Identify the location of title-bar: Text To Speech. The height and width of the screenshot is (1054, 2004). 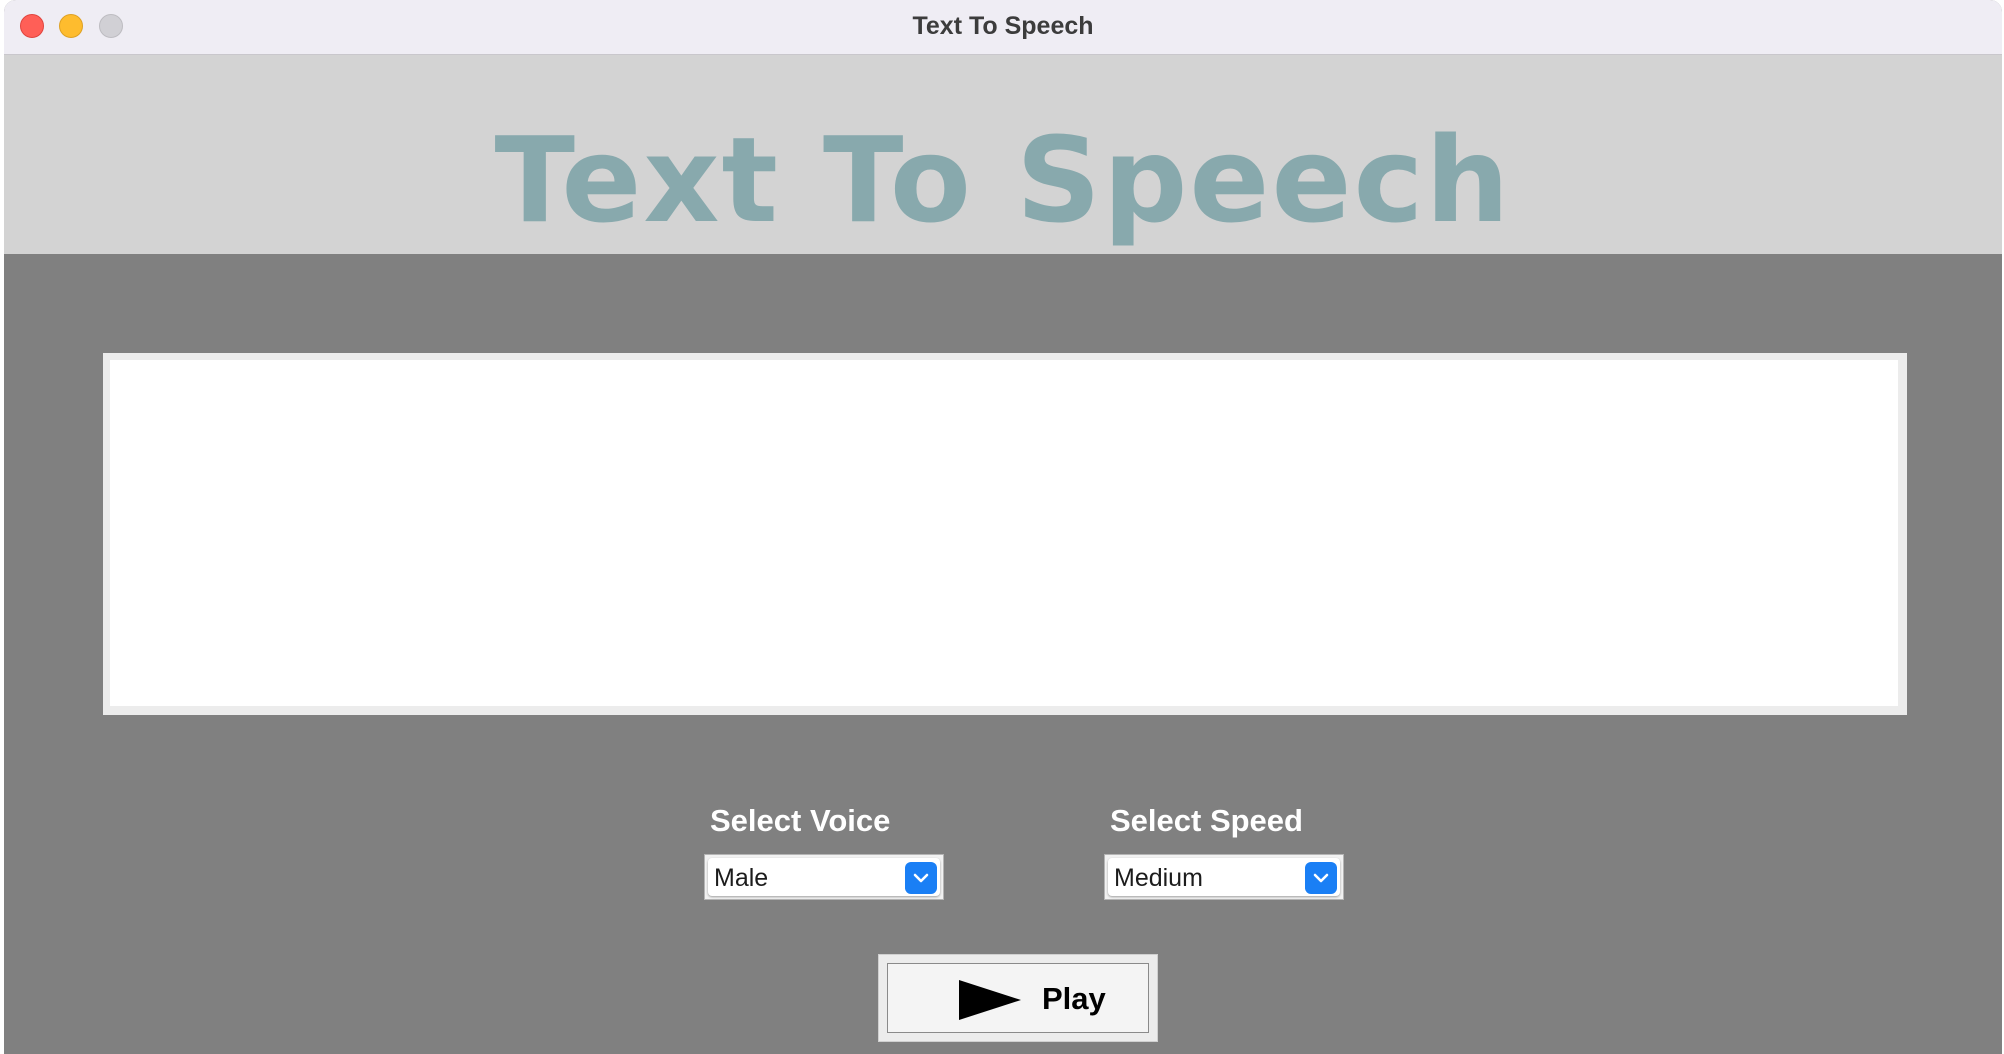
(1003, 27).